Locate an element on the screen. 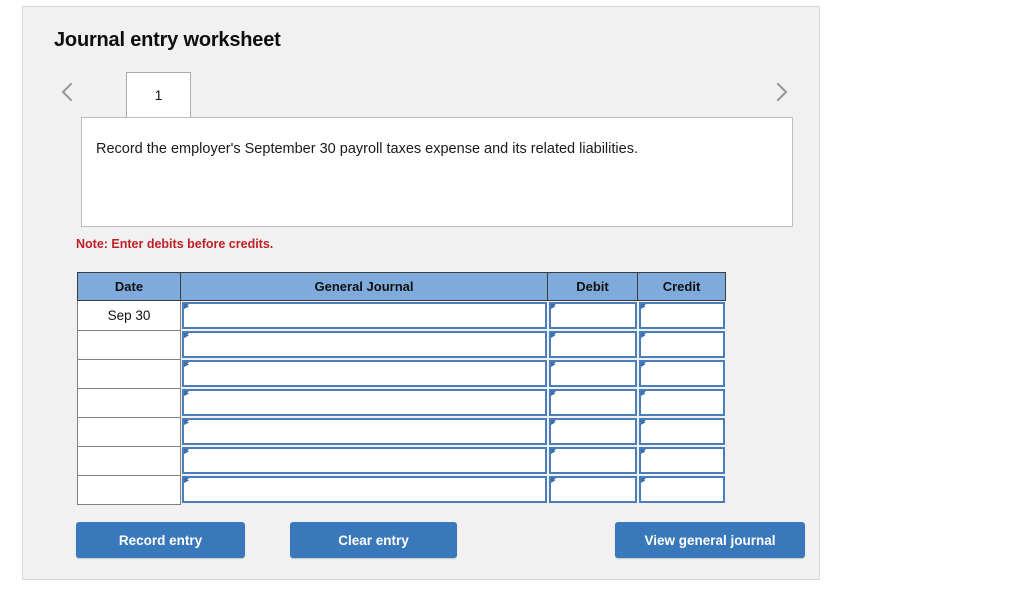 The width and height of the screenshot is (1024, 616). worksheet-tab-label: 1 is located at coordinates (158, 95).